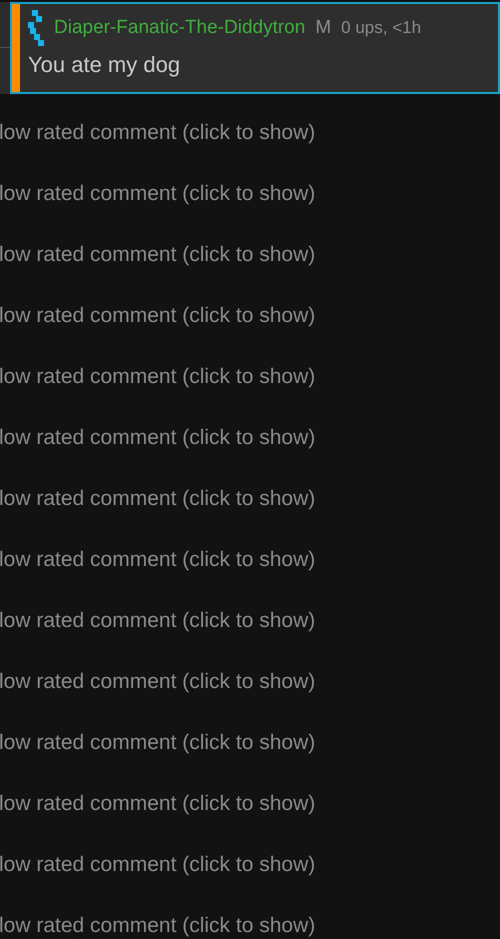 The image size is (500, 939). I want to click on comment-text: You ate my dog, so click(105, 65).